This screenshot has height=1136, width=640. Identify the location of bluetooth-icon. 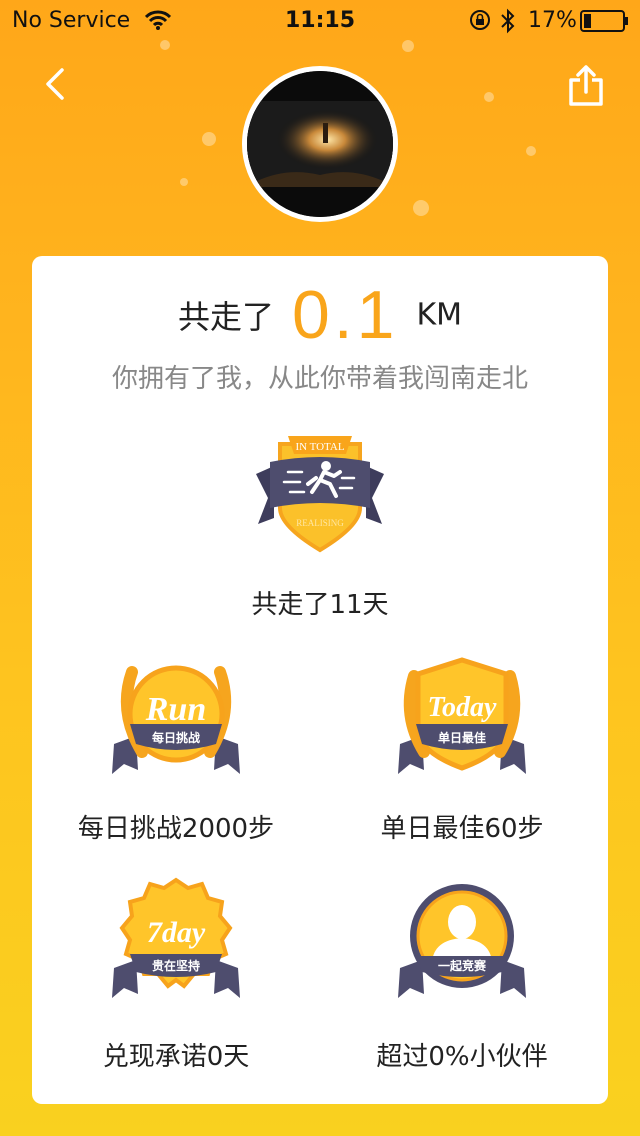
(508, 21).